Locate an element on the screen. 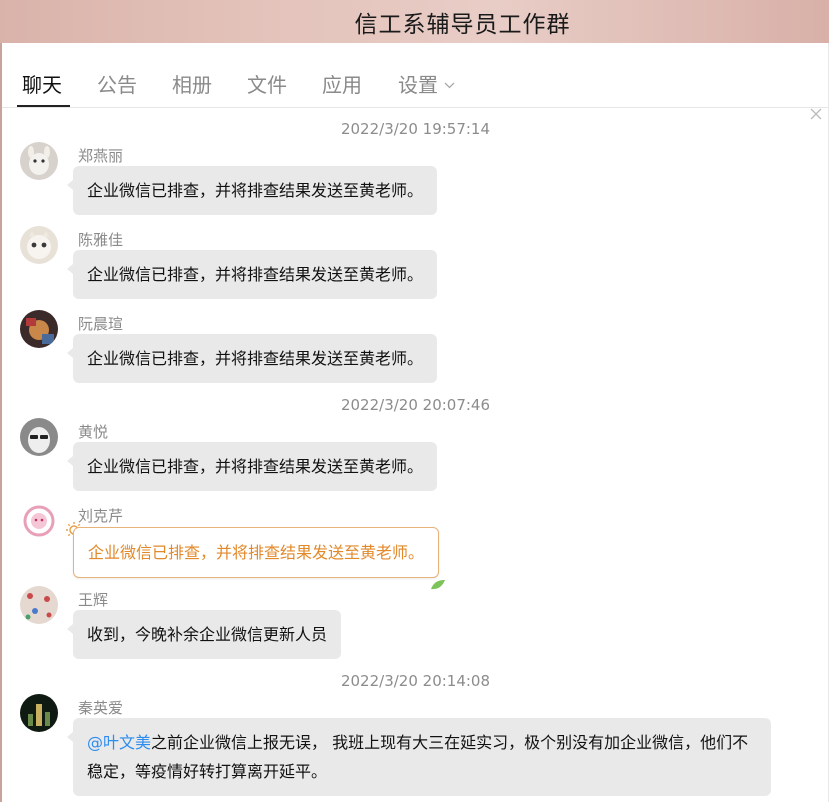 Image resolution: width=829 pixels, height=802 pixels. leaf-icon is located at coordinates (438, 580).